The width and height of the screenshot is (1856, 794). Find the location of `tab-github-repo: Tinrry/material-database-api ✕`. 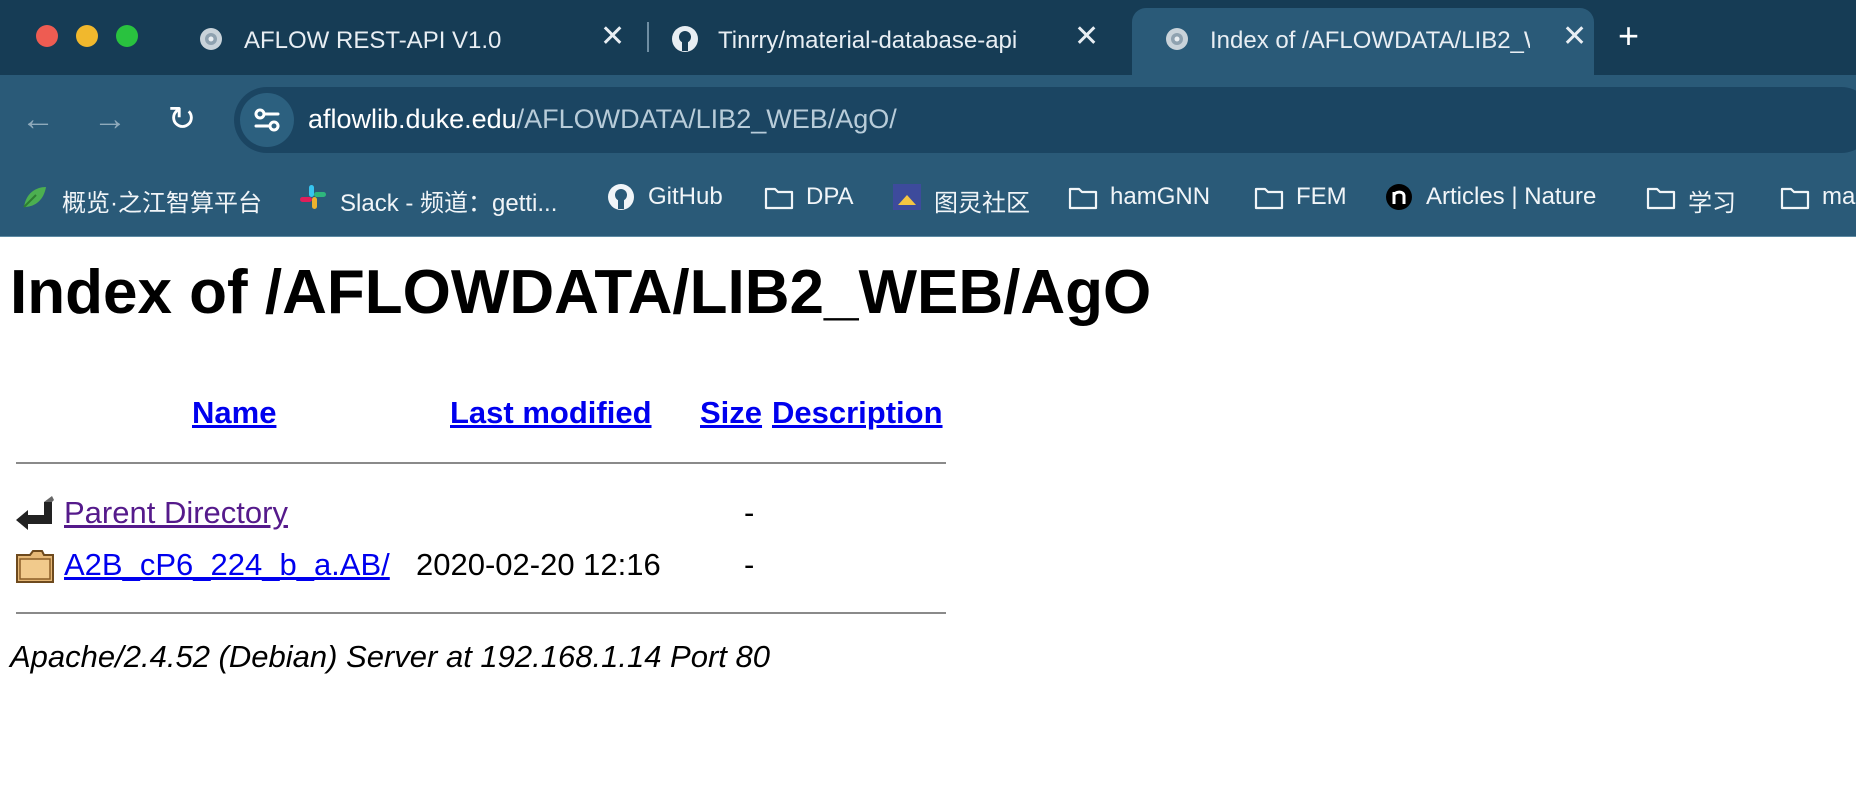

tab-github-repo: Tinrry/material-database-api ✕ is located at coordinates (875, 41).